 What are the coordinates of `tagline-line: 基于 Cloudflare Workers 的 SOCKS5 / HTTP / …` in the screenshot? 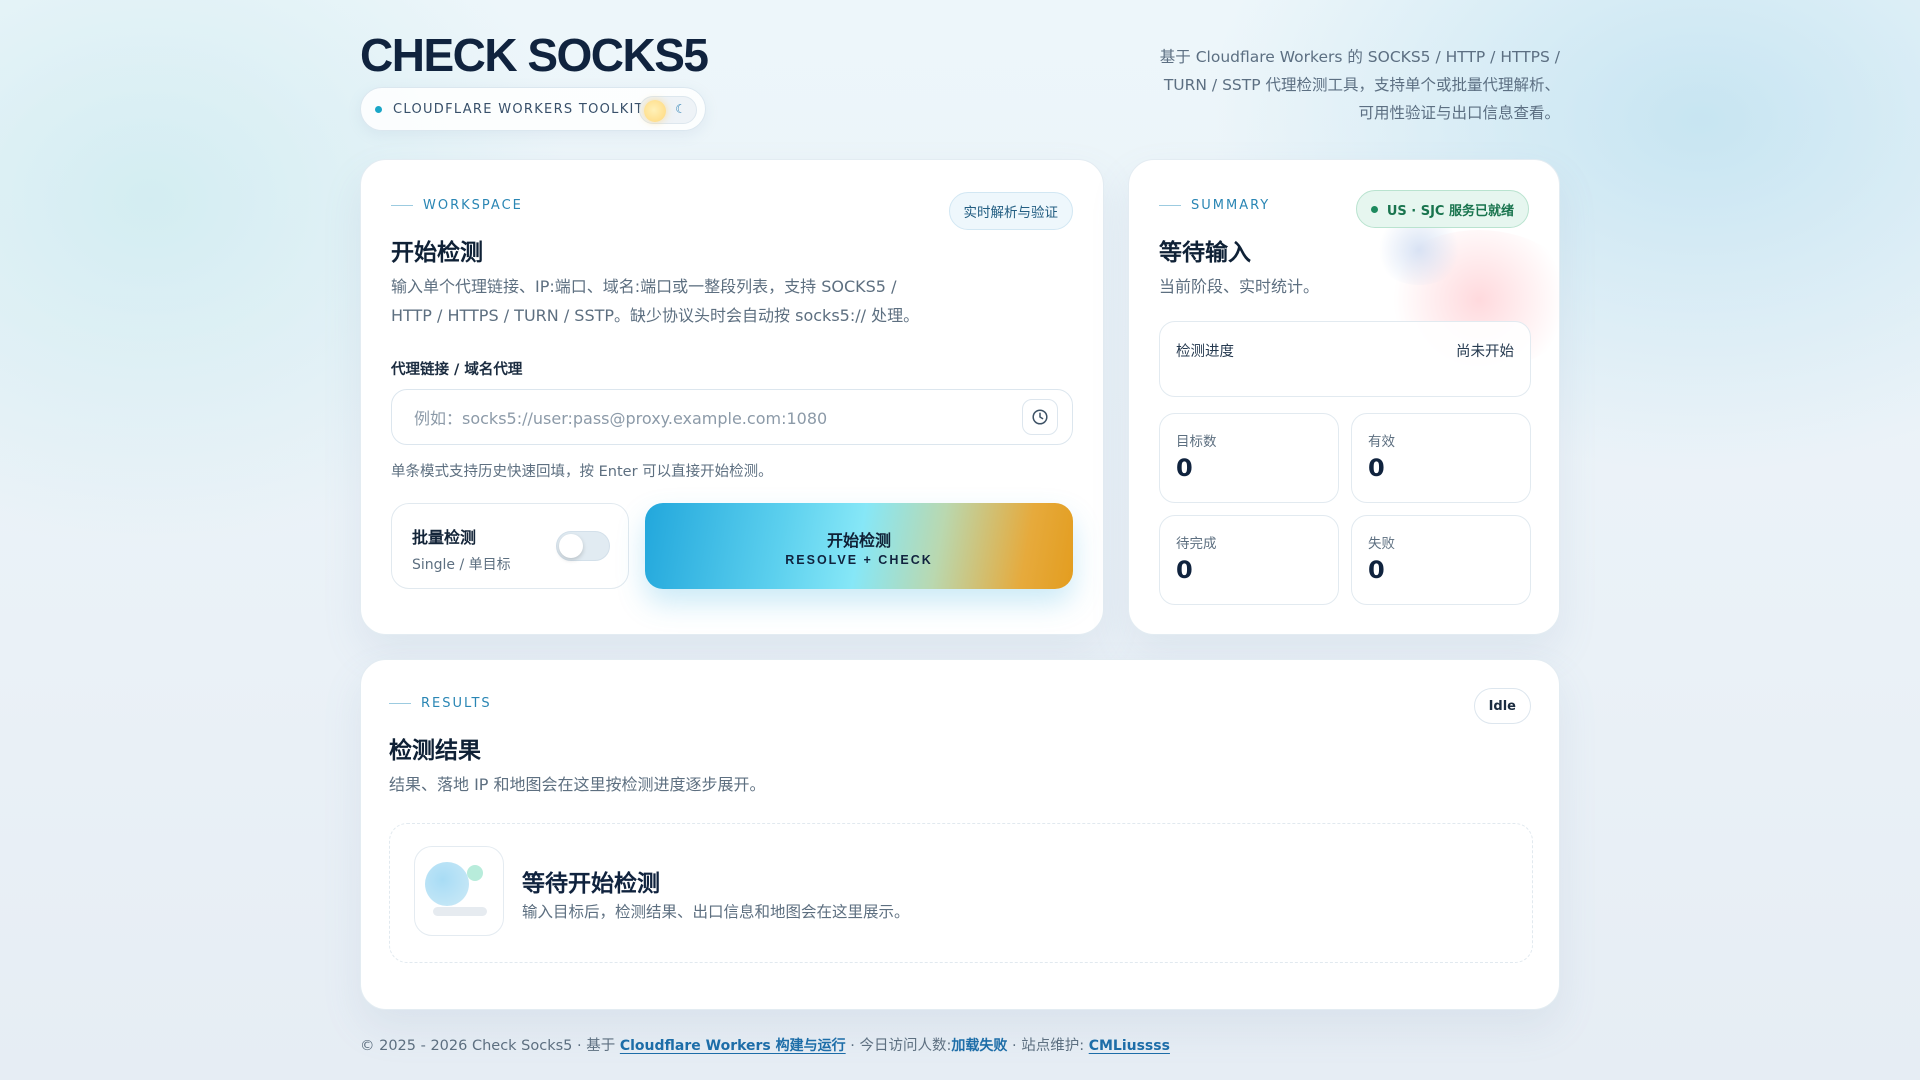 It's located at (1359, 57).